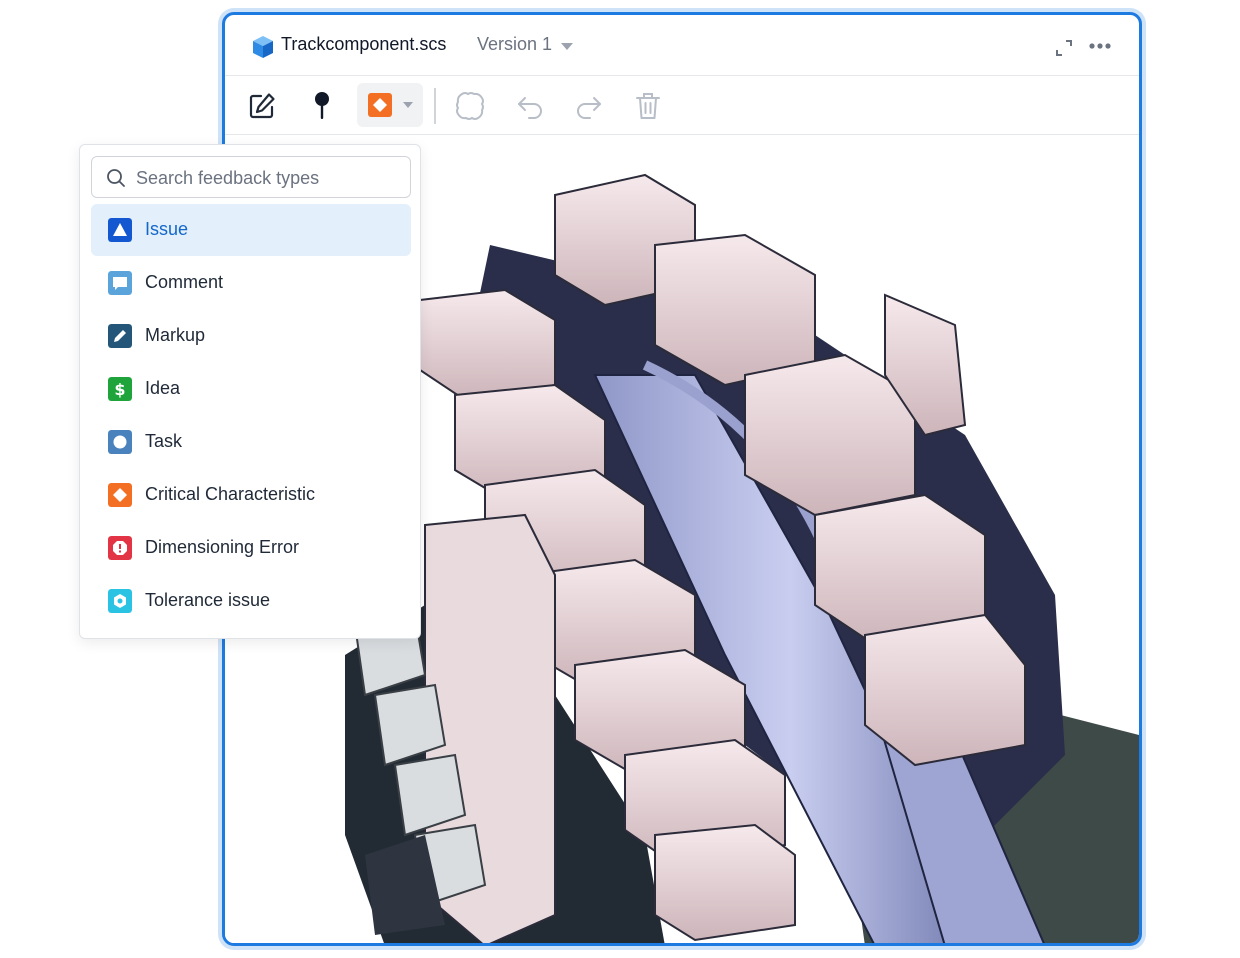  I want to click on menu-item-label: Dimensioning Error, so click(222, 547).